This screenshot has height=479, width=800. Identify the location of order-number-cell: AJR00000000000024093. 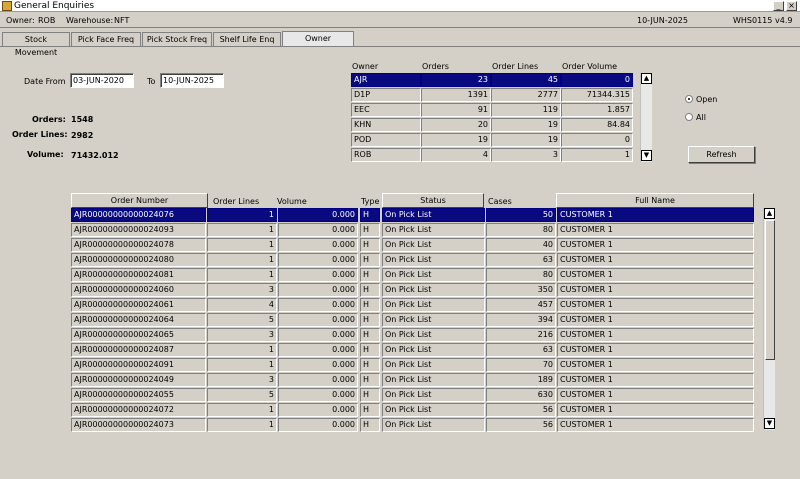
(138, 230).